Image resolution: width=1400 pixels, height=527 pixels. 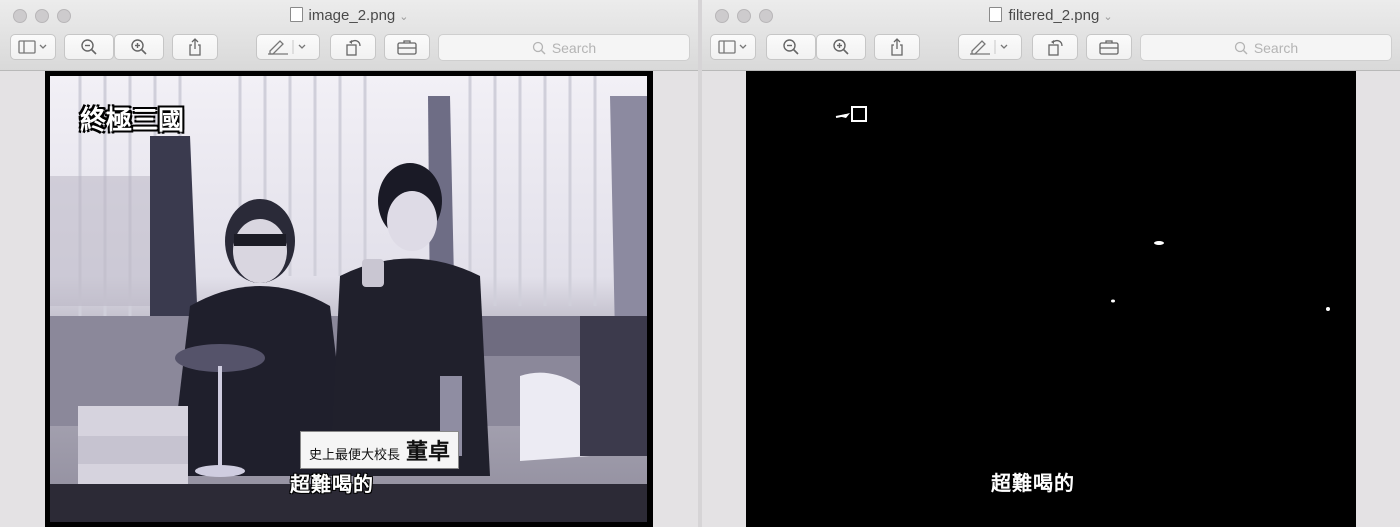 I want to click on window-title: image_2.png ⌄, so click(x=349, y=15).